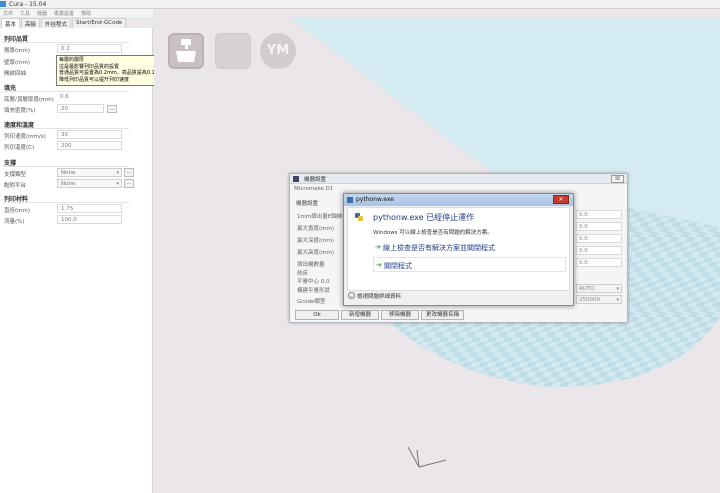 Image resolution: width=720 pixels, height=493 pixels. What do you see at coordinates (442, 315) in the screenshot?
I see `rename-machine-button: 更改機器名稱` at bounding box center [442, 315].